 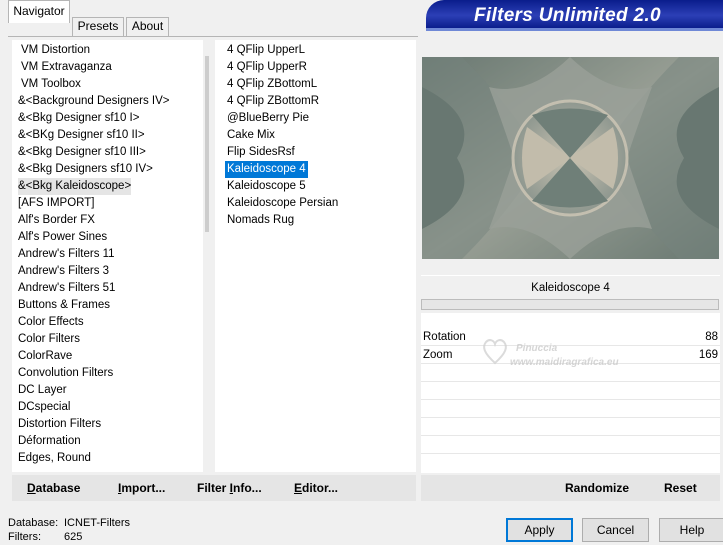 I want to click on param-value-rotation: 88, so click(x=711, y=337).